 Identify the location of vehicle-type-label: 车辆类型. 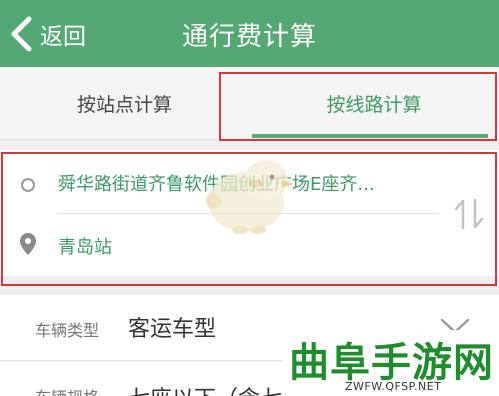
(67, 330).